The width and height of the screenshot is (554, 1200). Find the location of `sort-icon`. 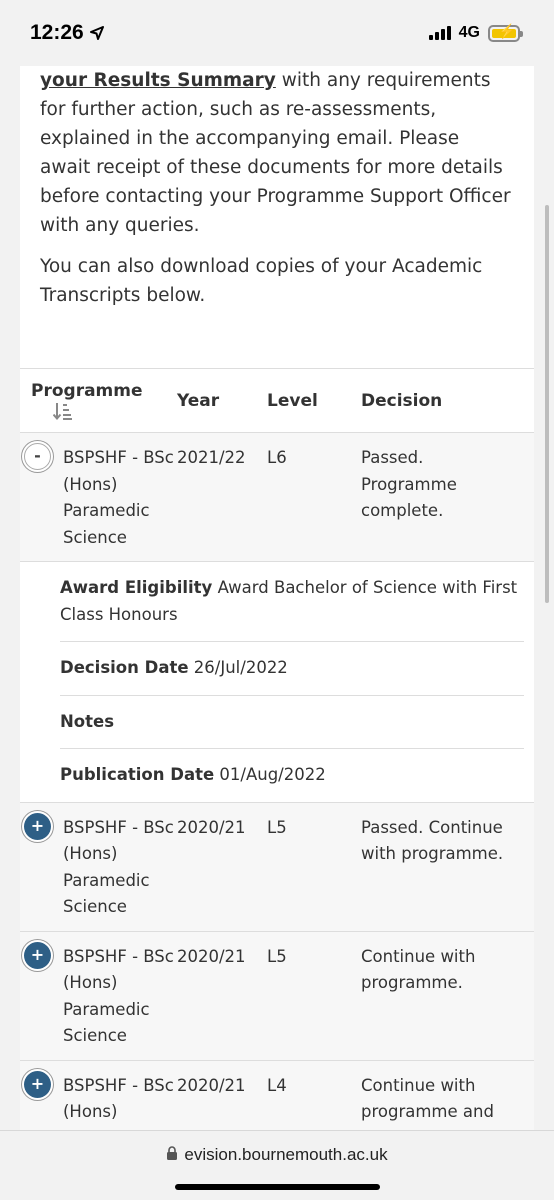

sort-icon is located at coordinates (63, 411).